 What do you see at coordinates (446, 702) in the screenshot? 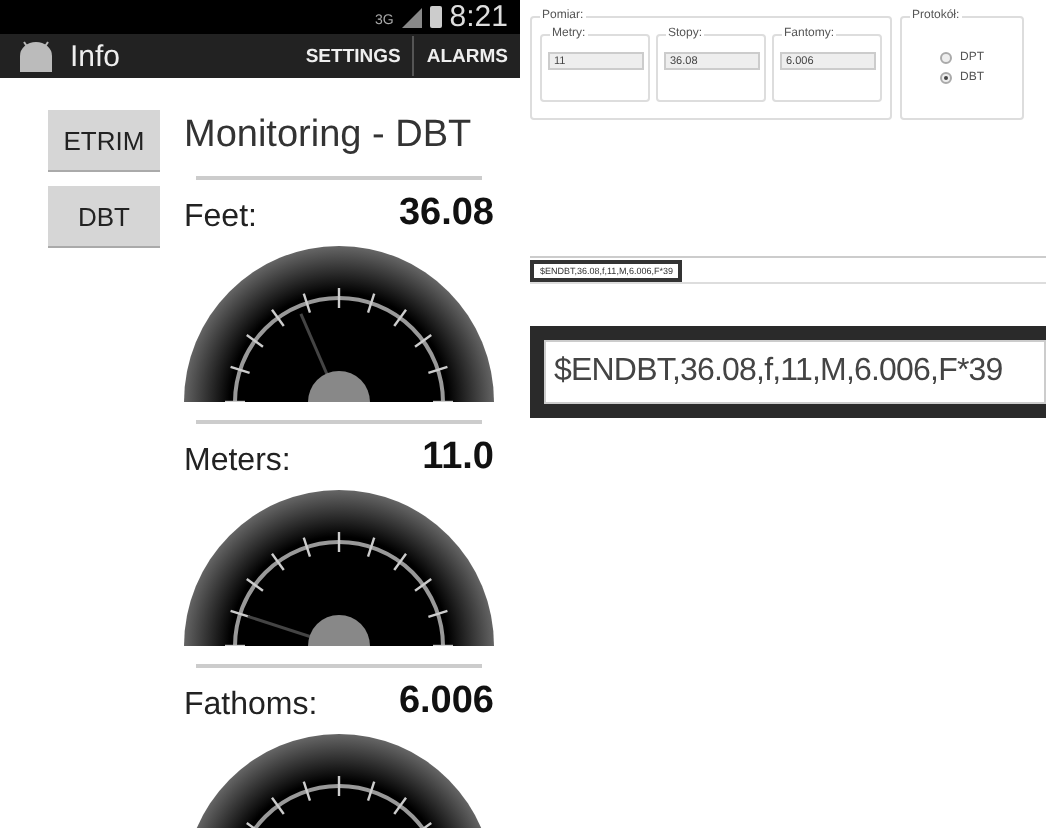
I see `reading-value: 6.006` at bounding box center [446, 702].